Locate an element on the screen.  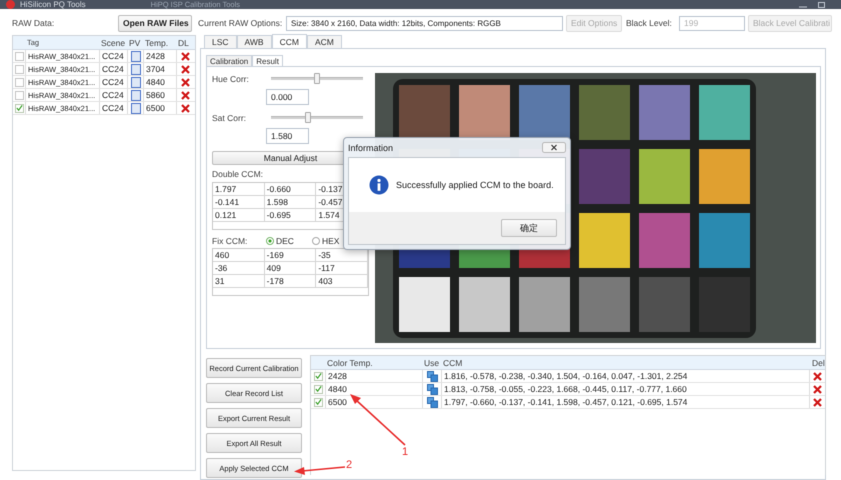
table-cell: 1.813, -0.758, -0.055, -0.223, 1.668, -0.445, 0.117, -0.777, 1.660 is located at coordinates (625, 389).